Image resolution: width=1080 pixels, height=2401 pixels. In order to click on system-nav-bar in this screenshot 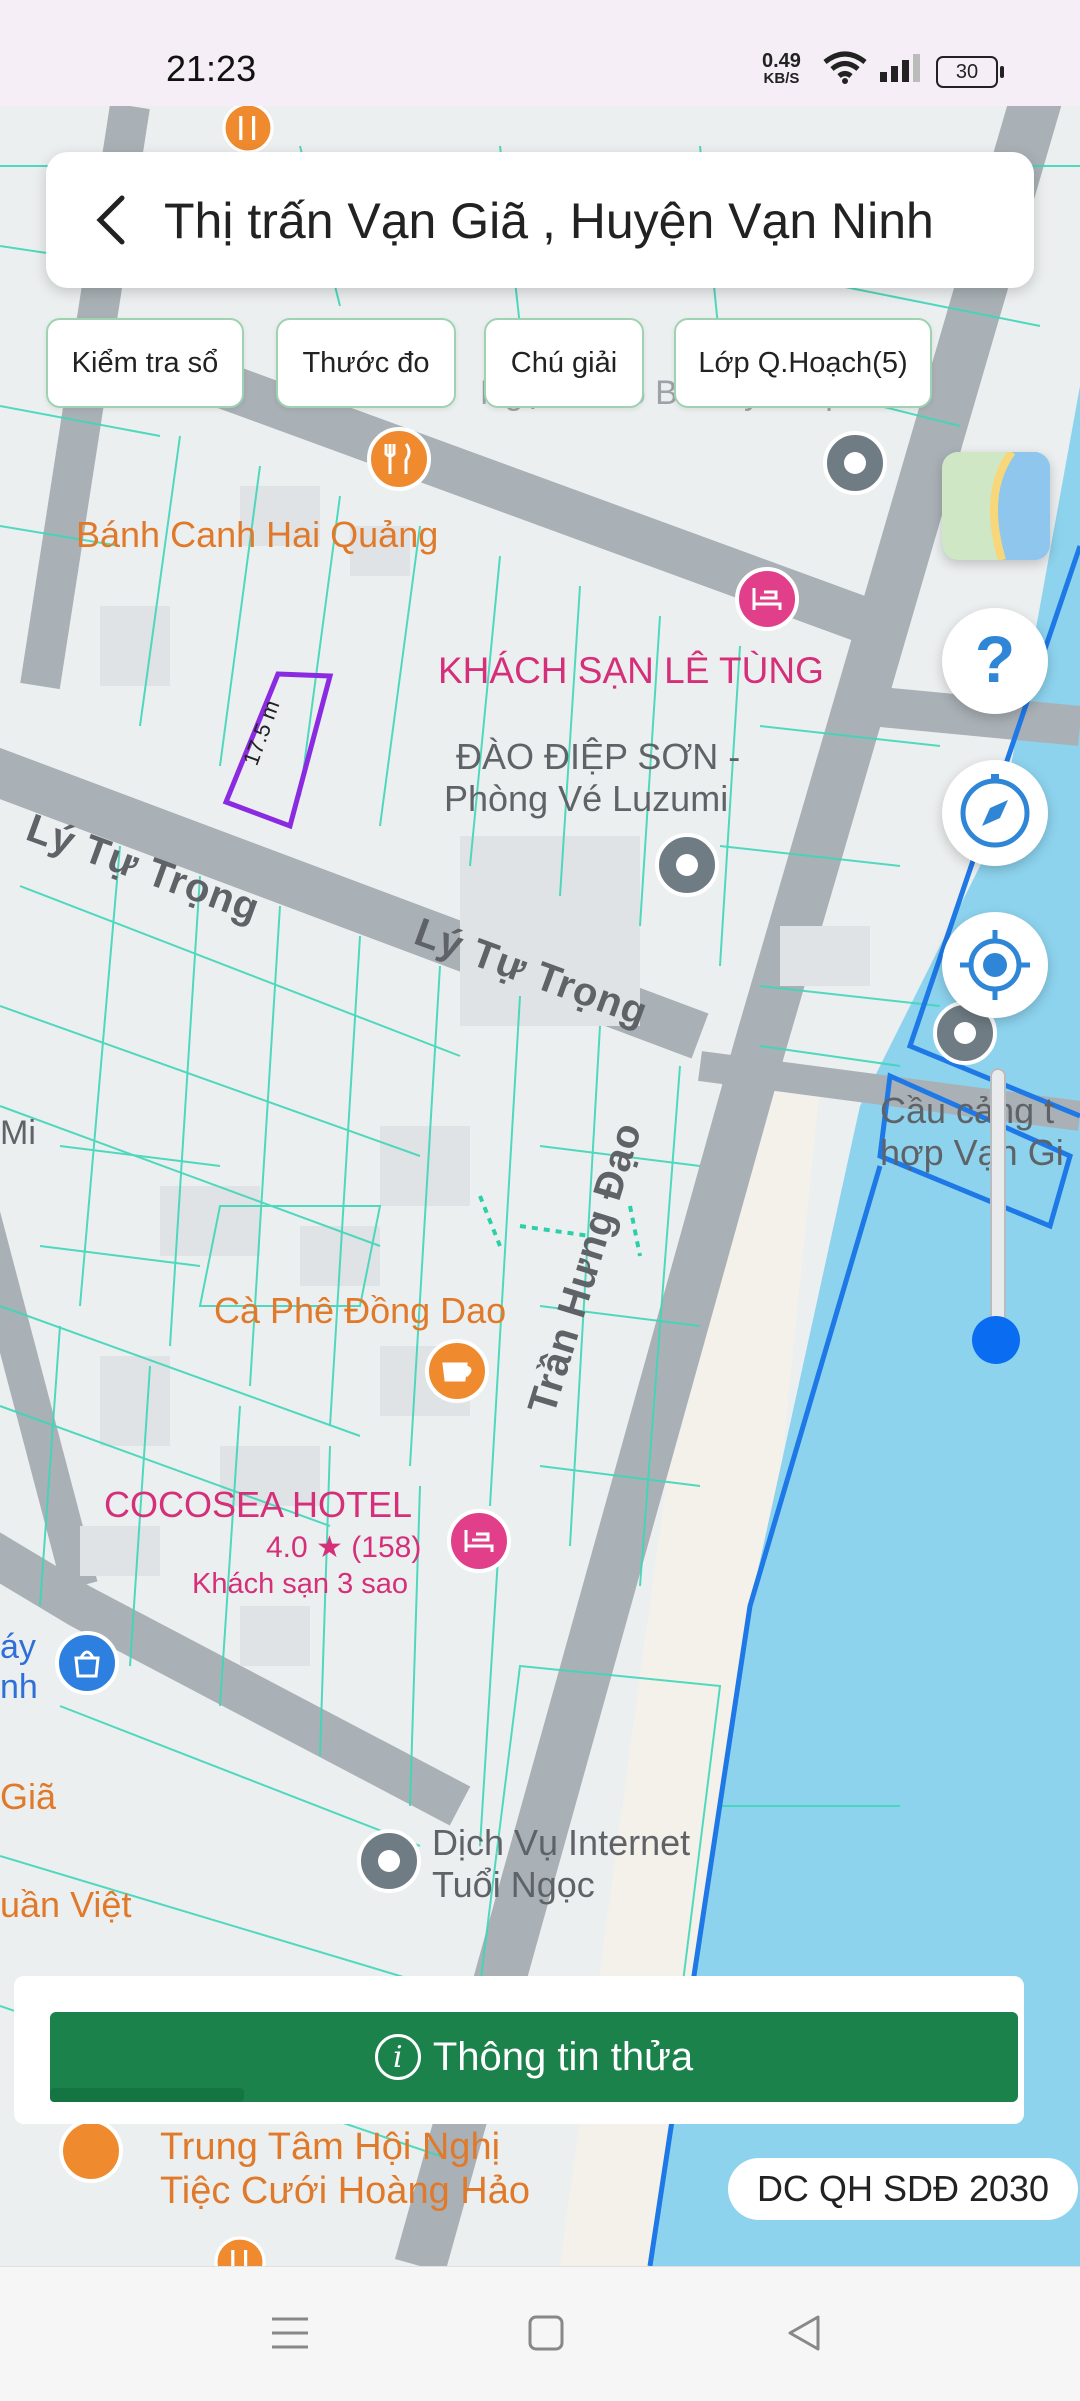, I will do `click(540, 2333)`.